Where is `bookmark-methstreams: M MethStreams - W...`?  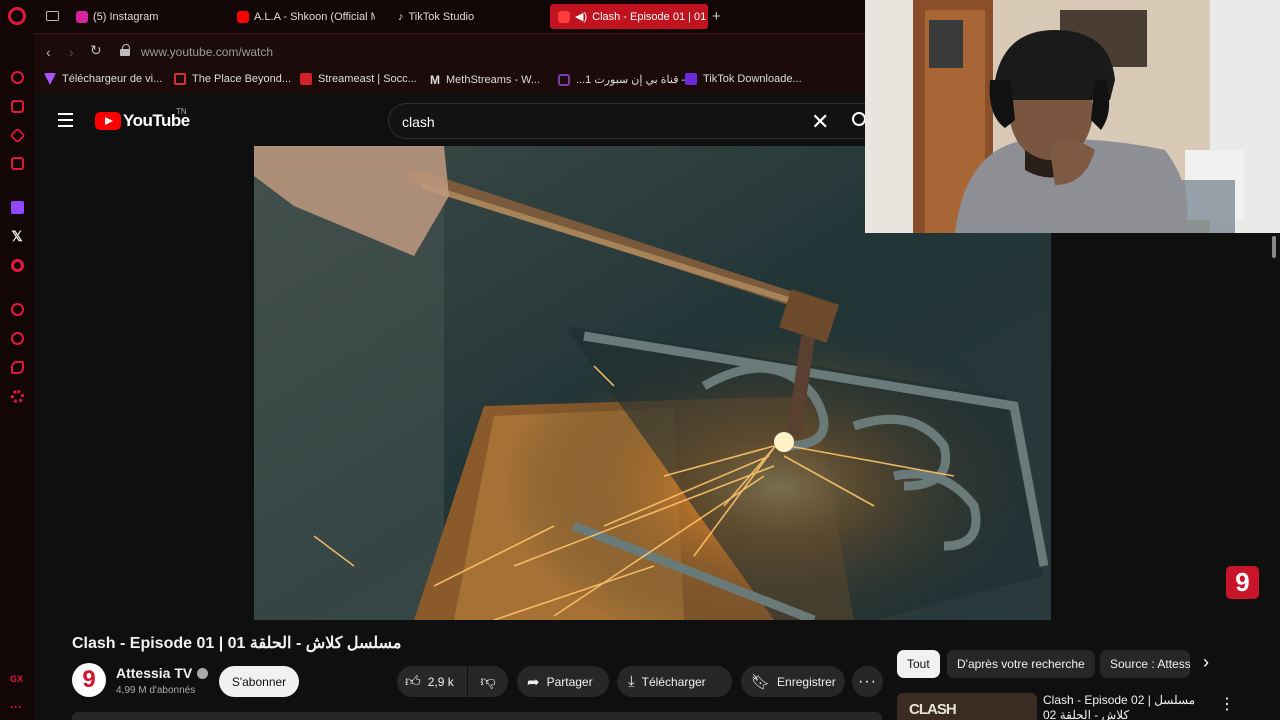
bookmark-methstreams: M MethStreams - W... is located at coordinates (485, 80).